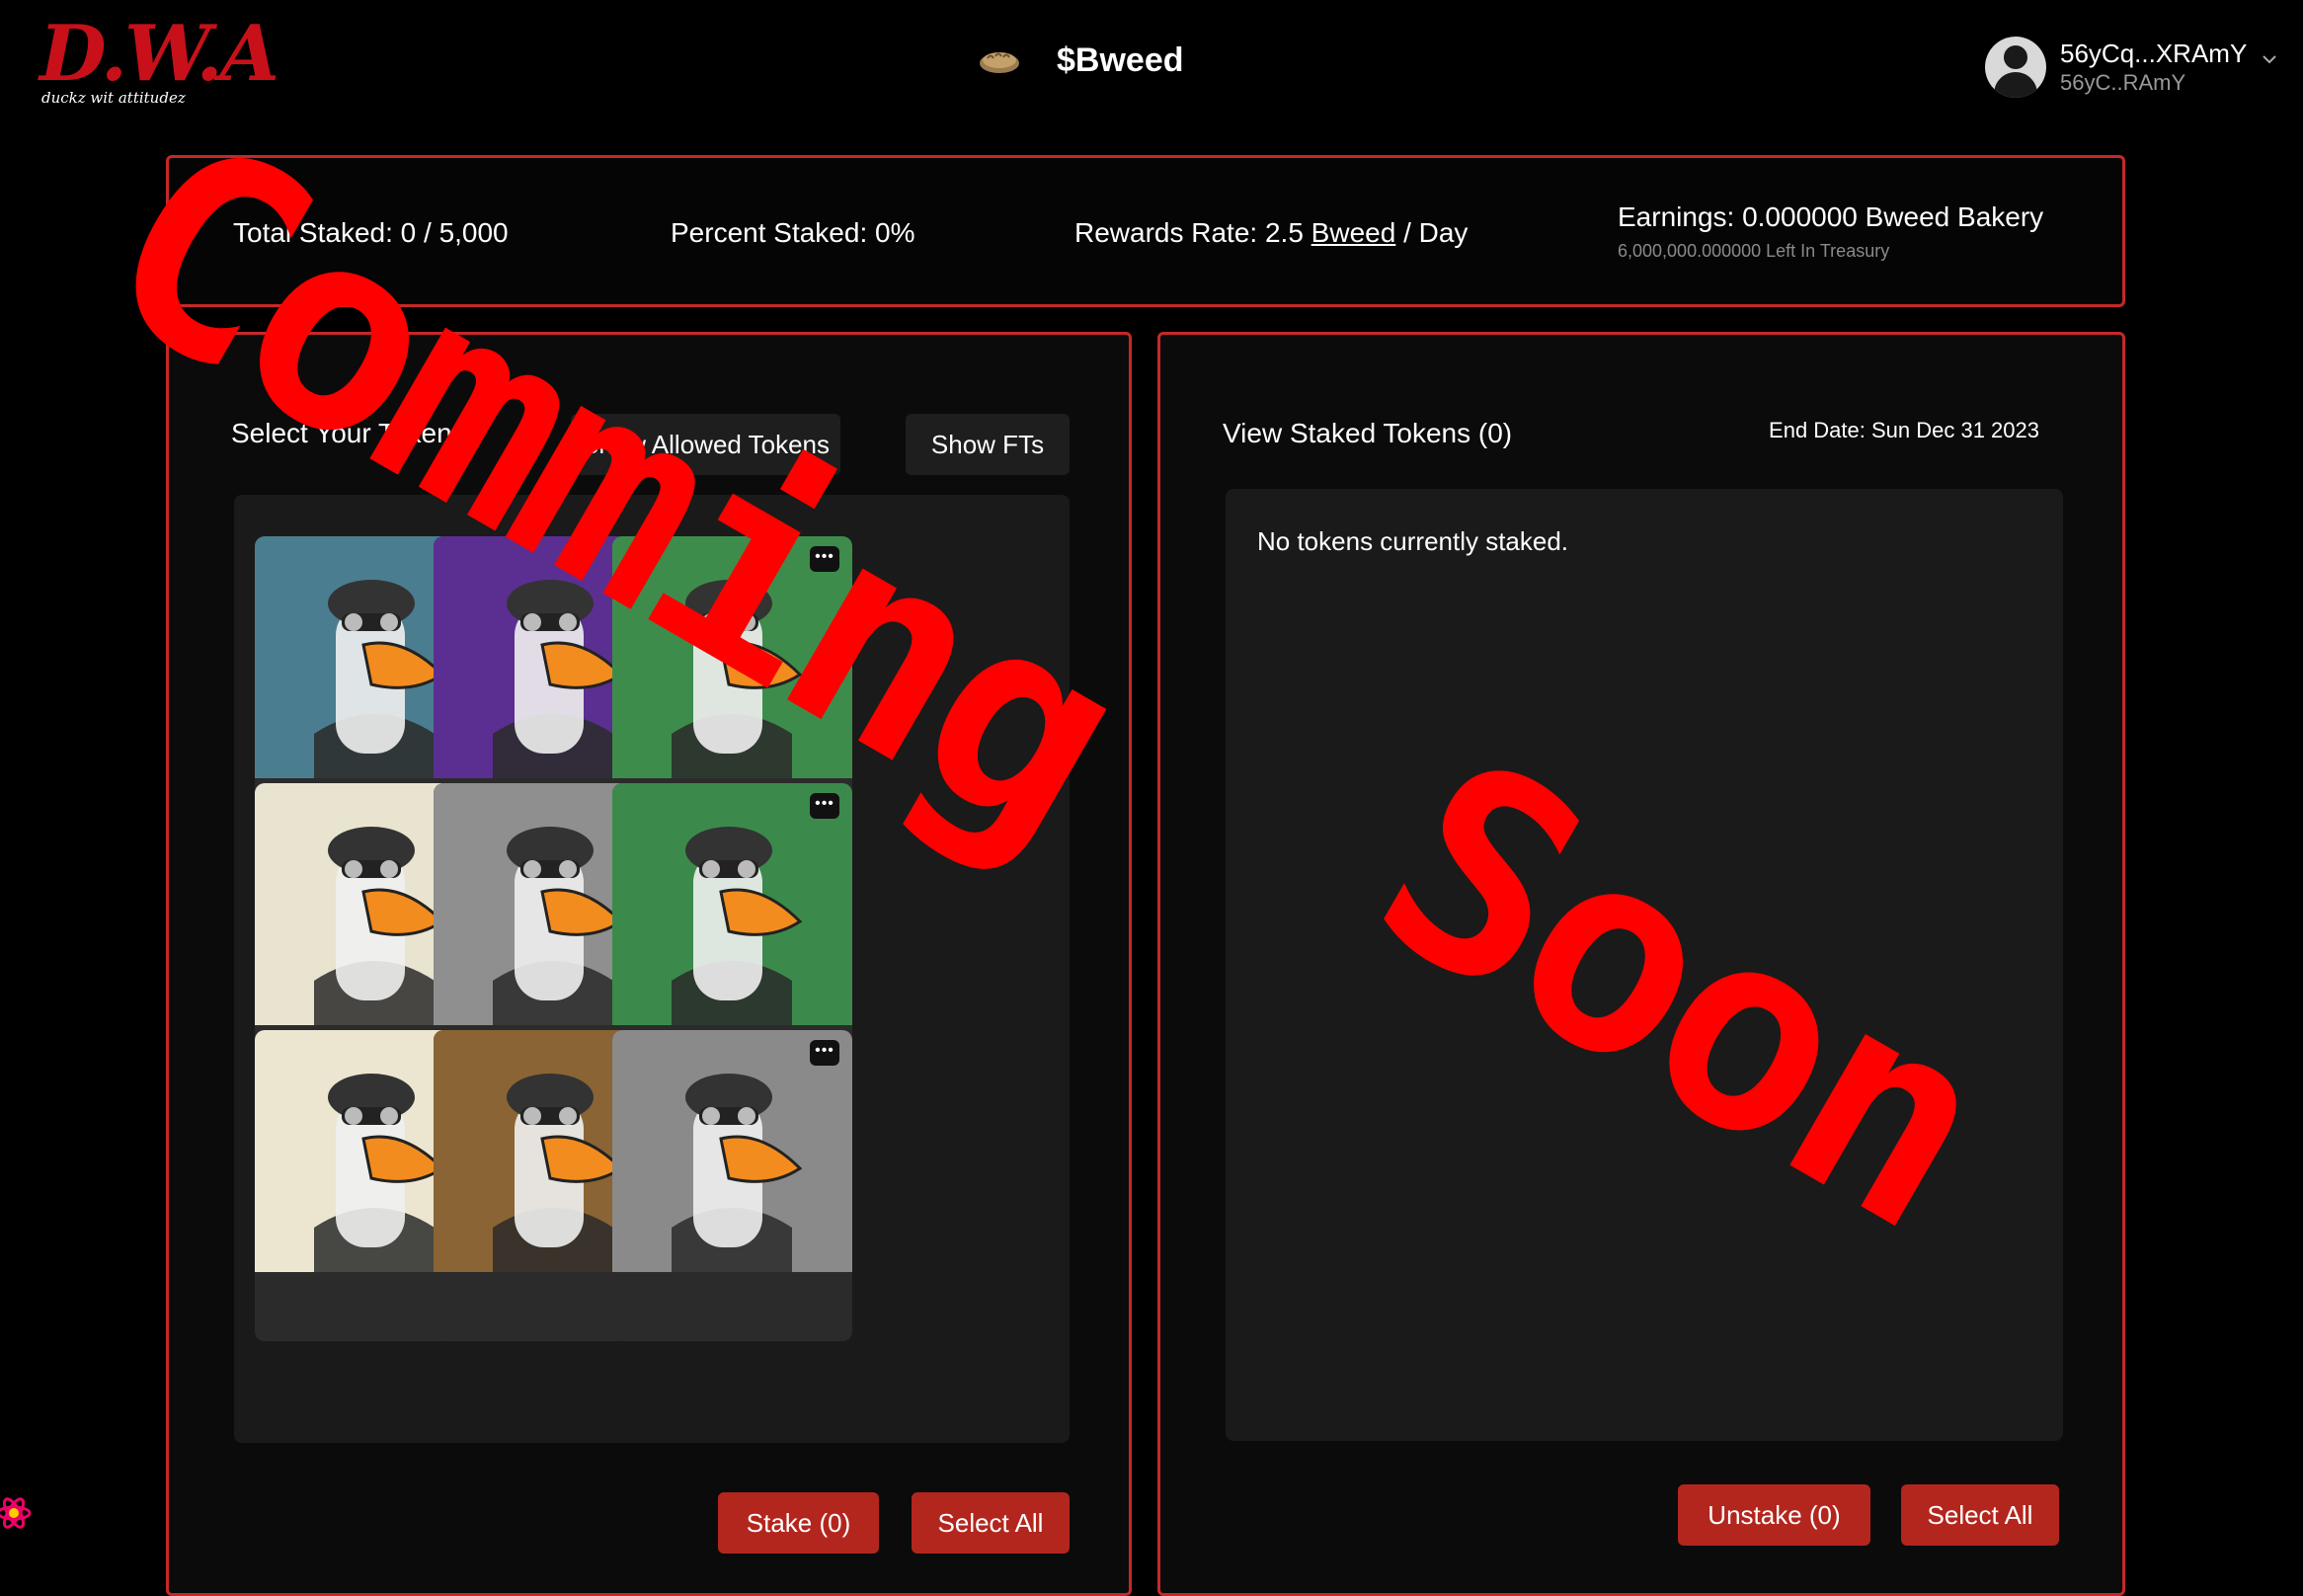 This screenshot has height=1596, width=2303. I want to click on show-fts-button: Show FTs, so click(988, 444).